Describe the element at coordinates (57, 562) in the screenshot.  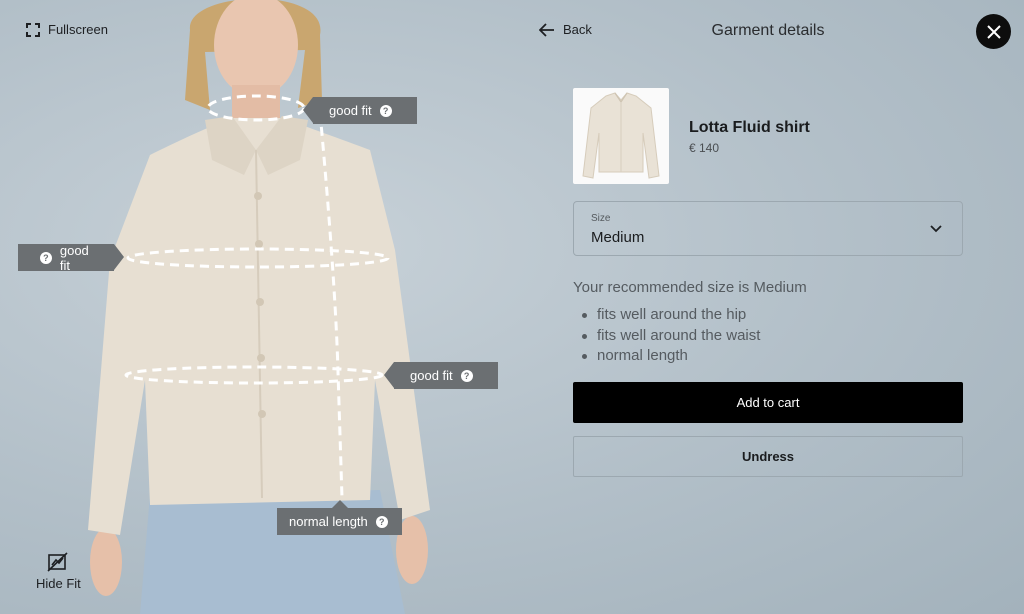
I see `hide-fit-icon` at that location.